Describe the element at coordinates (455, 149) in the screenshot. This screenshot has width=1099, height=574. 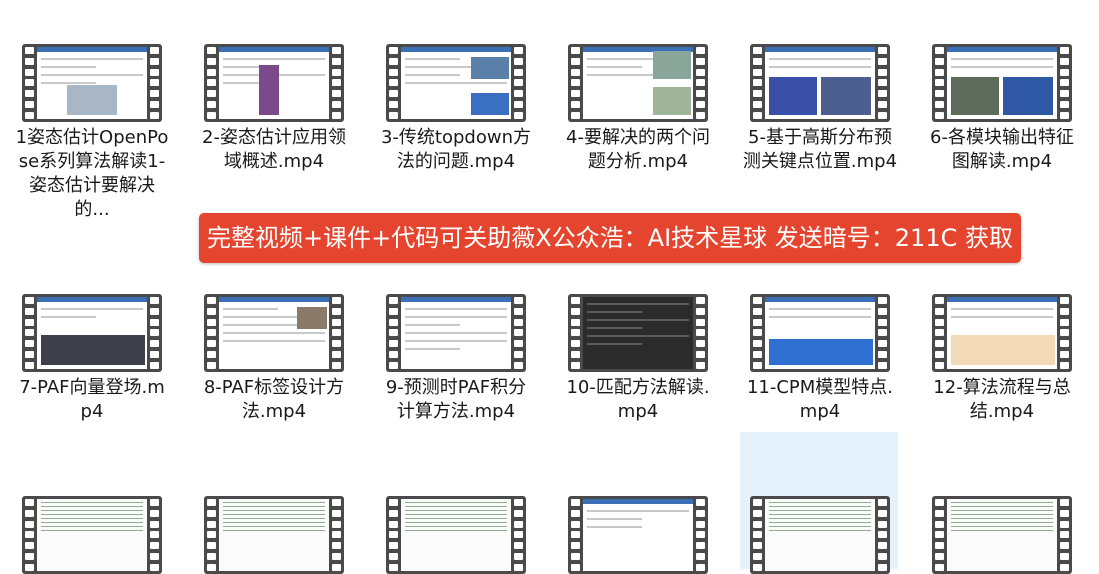
I see `file-name: 3-传统topdown方法的问题.mp4` at that location.